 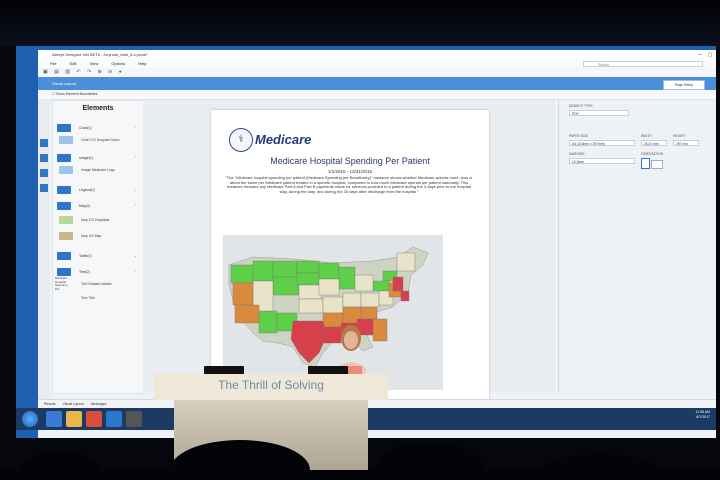 I want to click on element-item: Map CO Hospitals, so click(x=99, y=220).